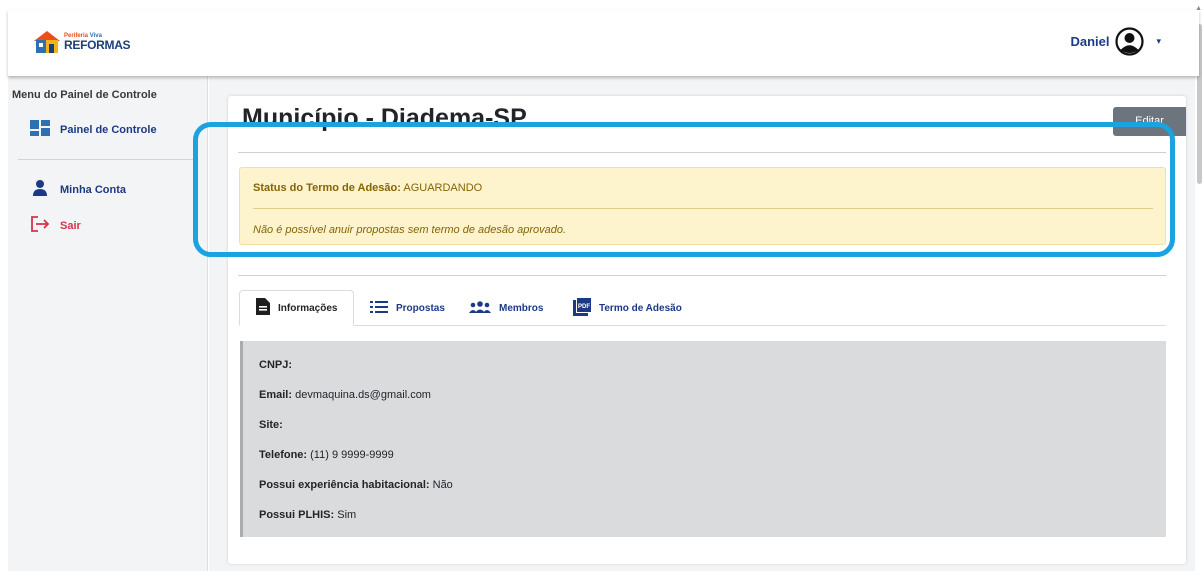 This screenshot has width=1203, height=571. Describe the element at coordinates (1090, 41) in the screenshot. I see `user-name: Daniel` at that location.